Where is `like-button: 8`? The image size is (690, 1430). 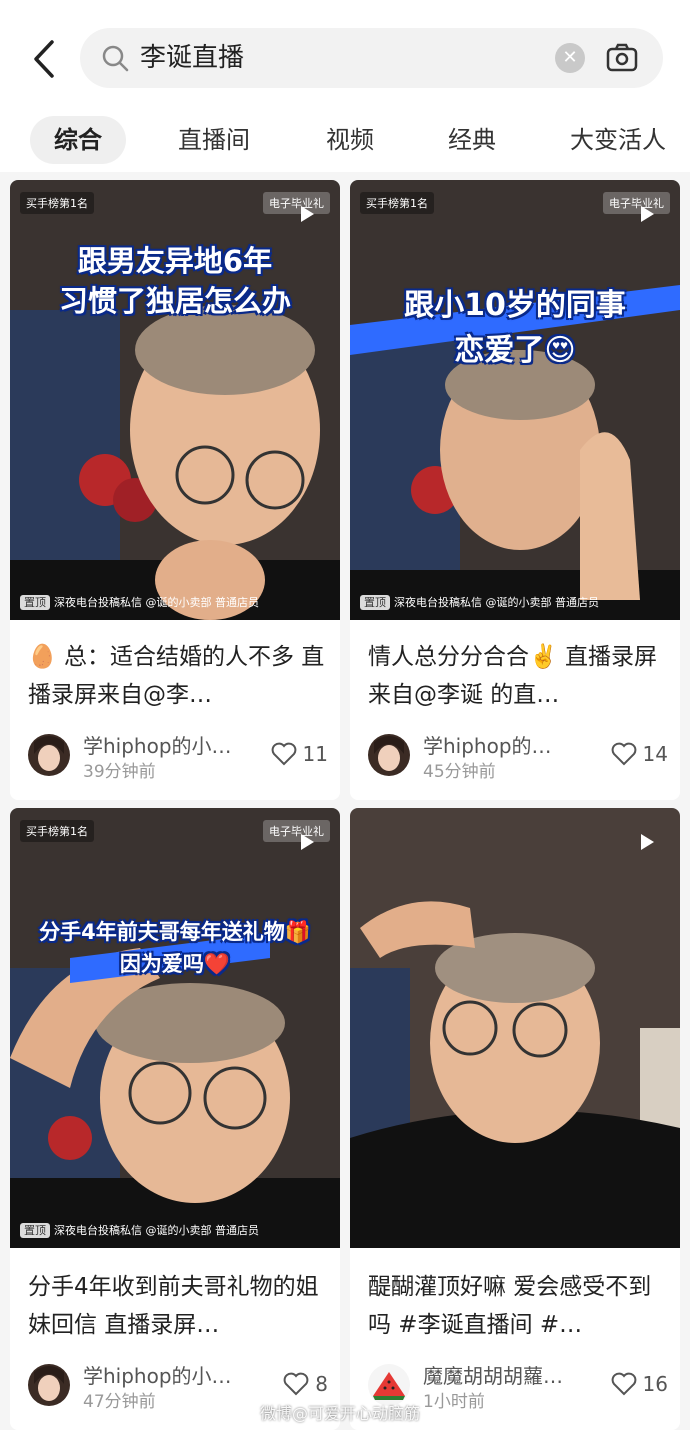
like-button: 8 is located at coordinates (305, 1384).